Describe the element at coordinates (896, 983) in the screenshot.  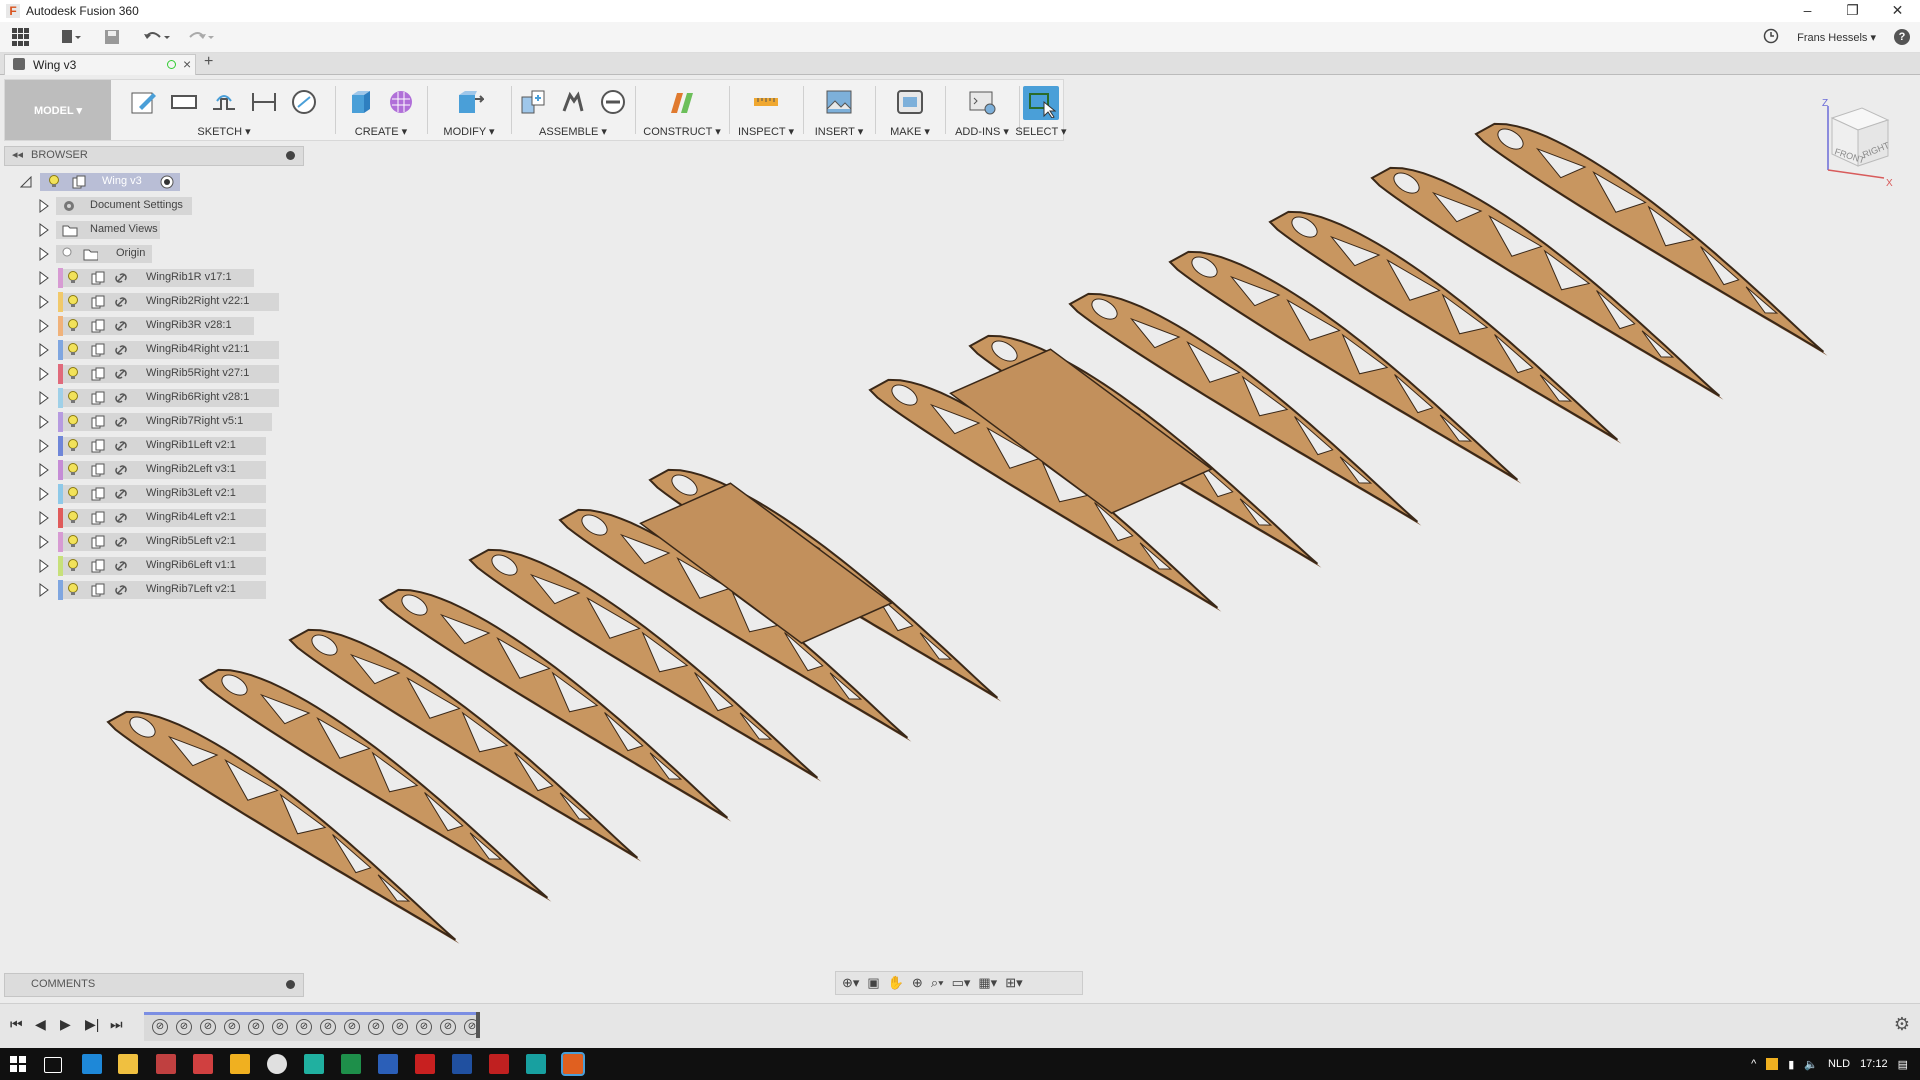
I see `pan-icon: ✋` at that location.